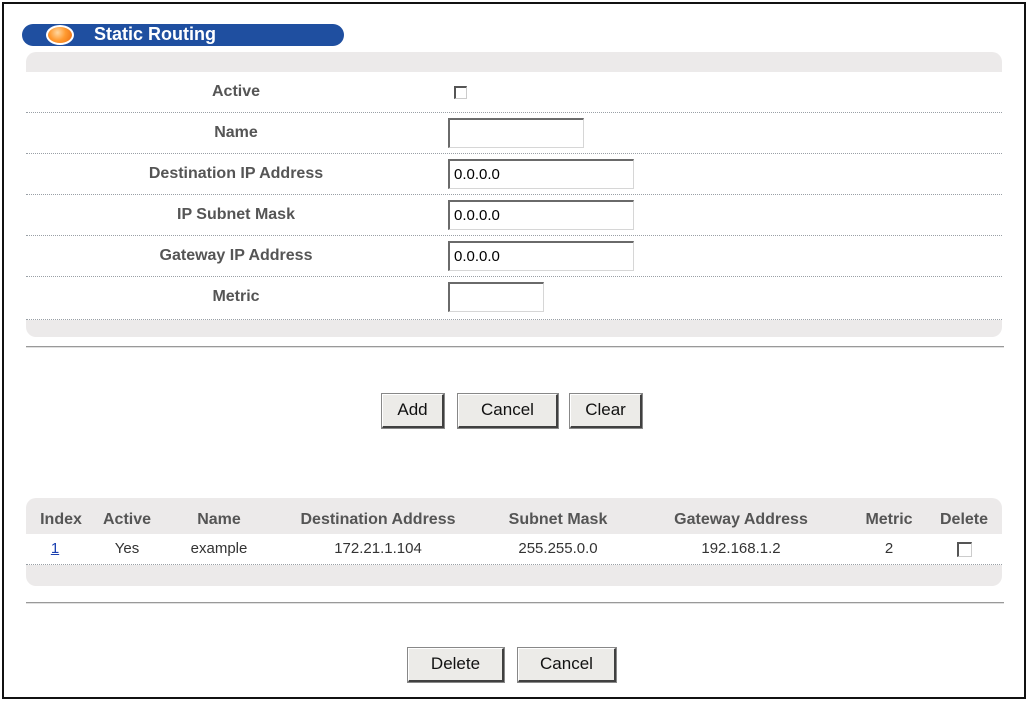 This screenshot has width=1028, height=701. What do you see at coordinates (219, 519) in the screenshot?
I see `header-name: Name` at bounding box center [219, 519].